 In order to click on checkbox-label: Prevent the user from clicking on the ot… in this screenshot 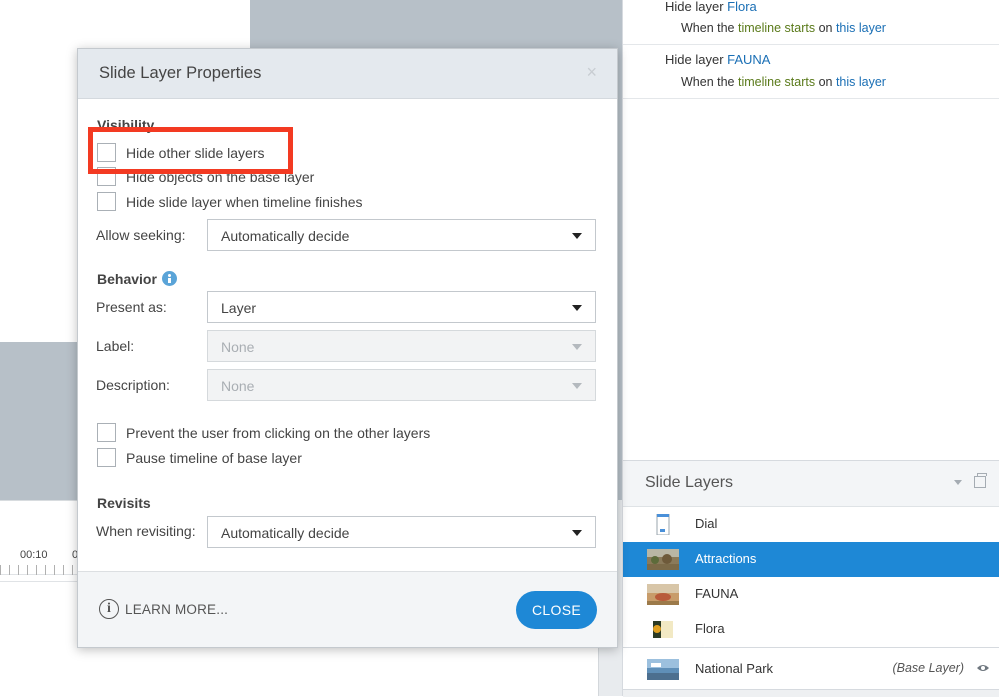, I will do `click(278, 433)`.